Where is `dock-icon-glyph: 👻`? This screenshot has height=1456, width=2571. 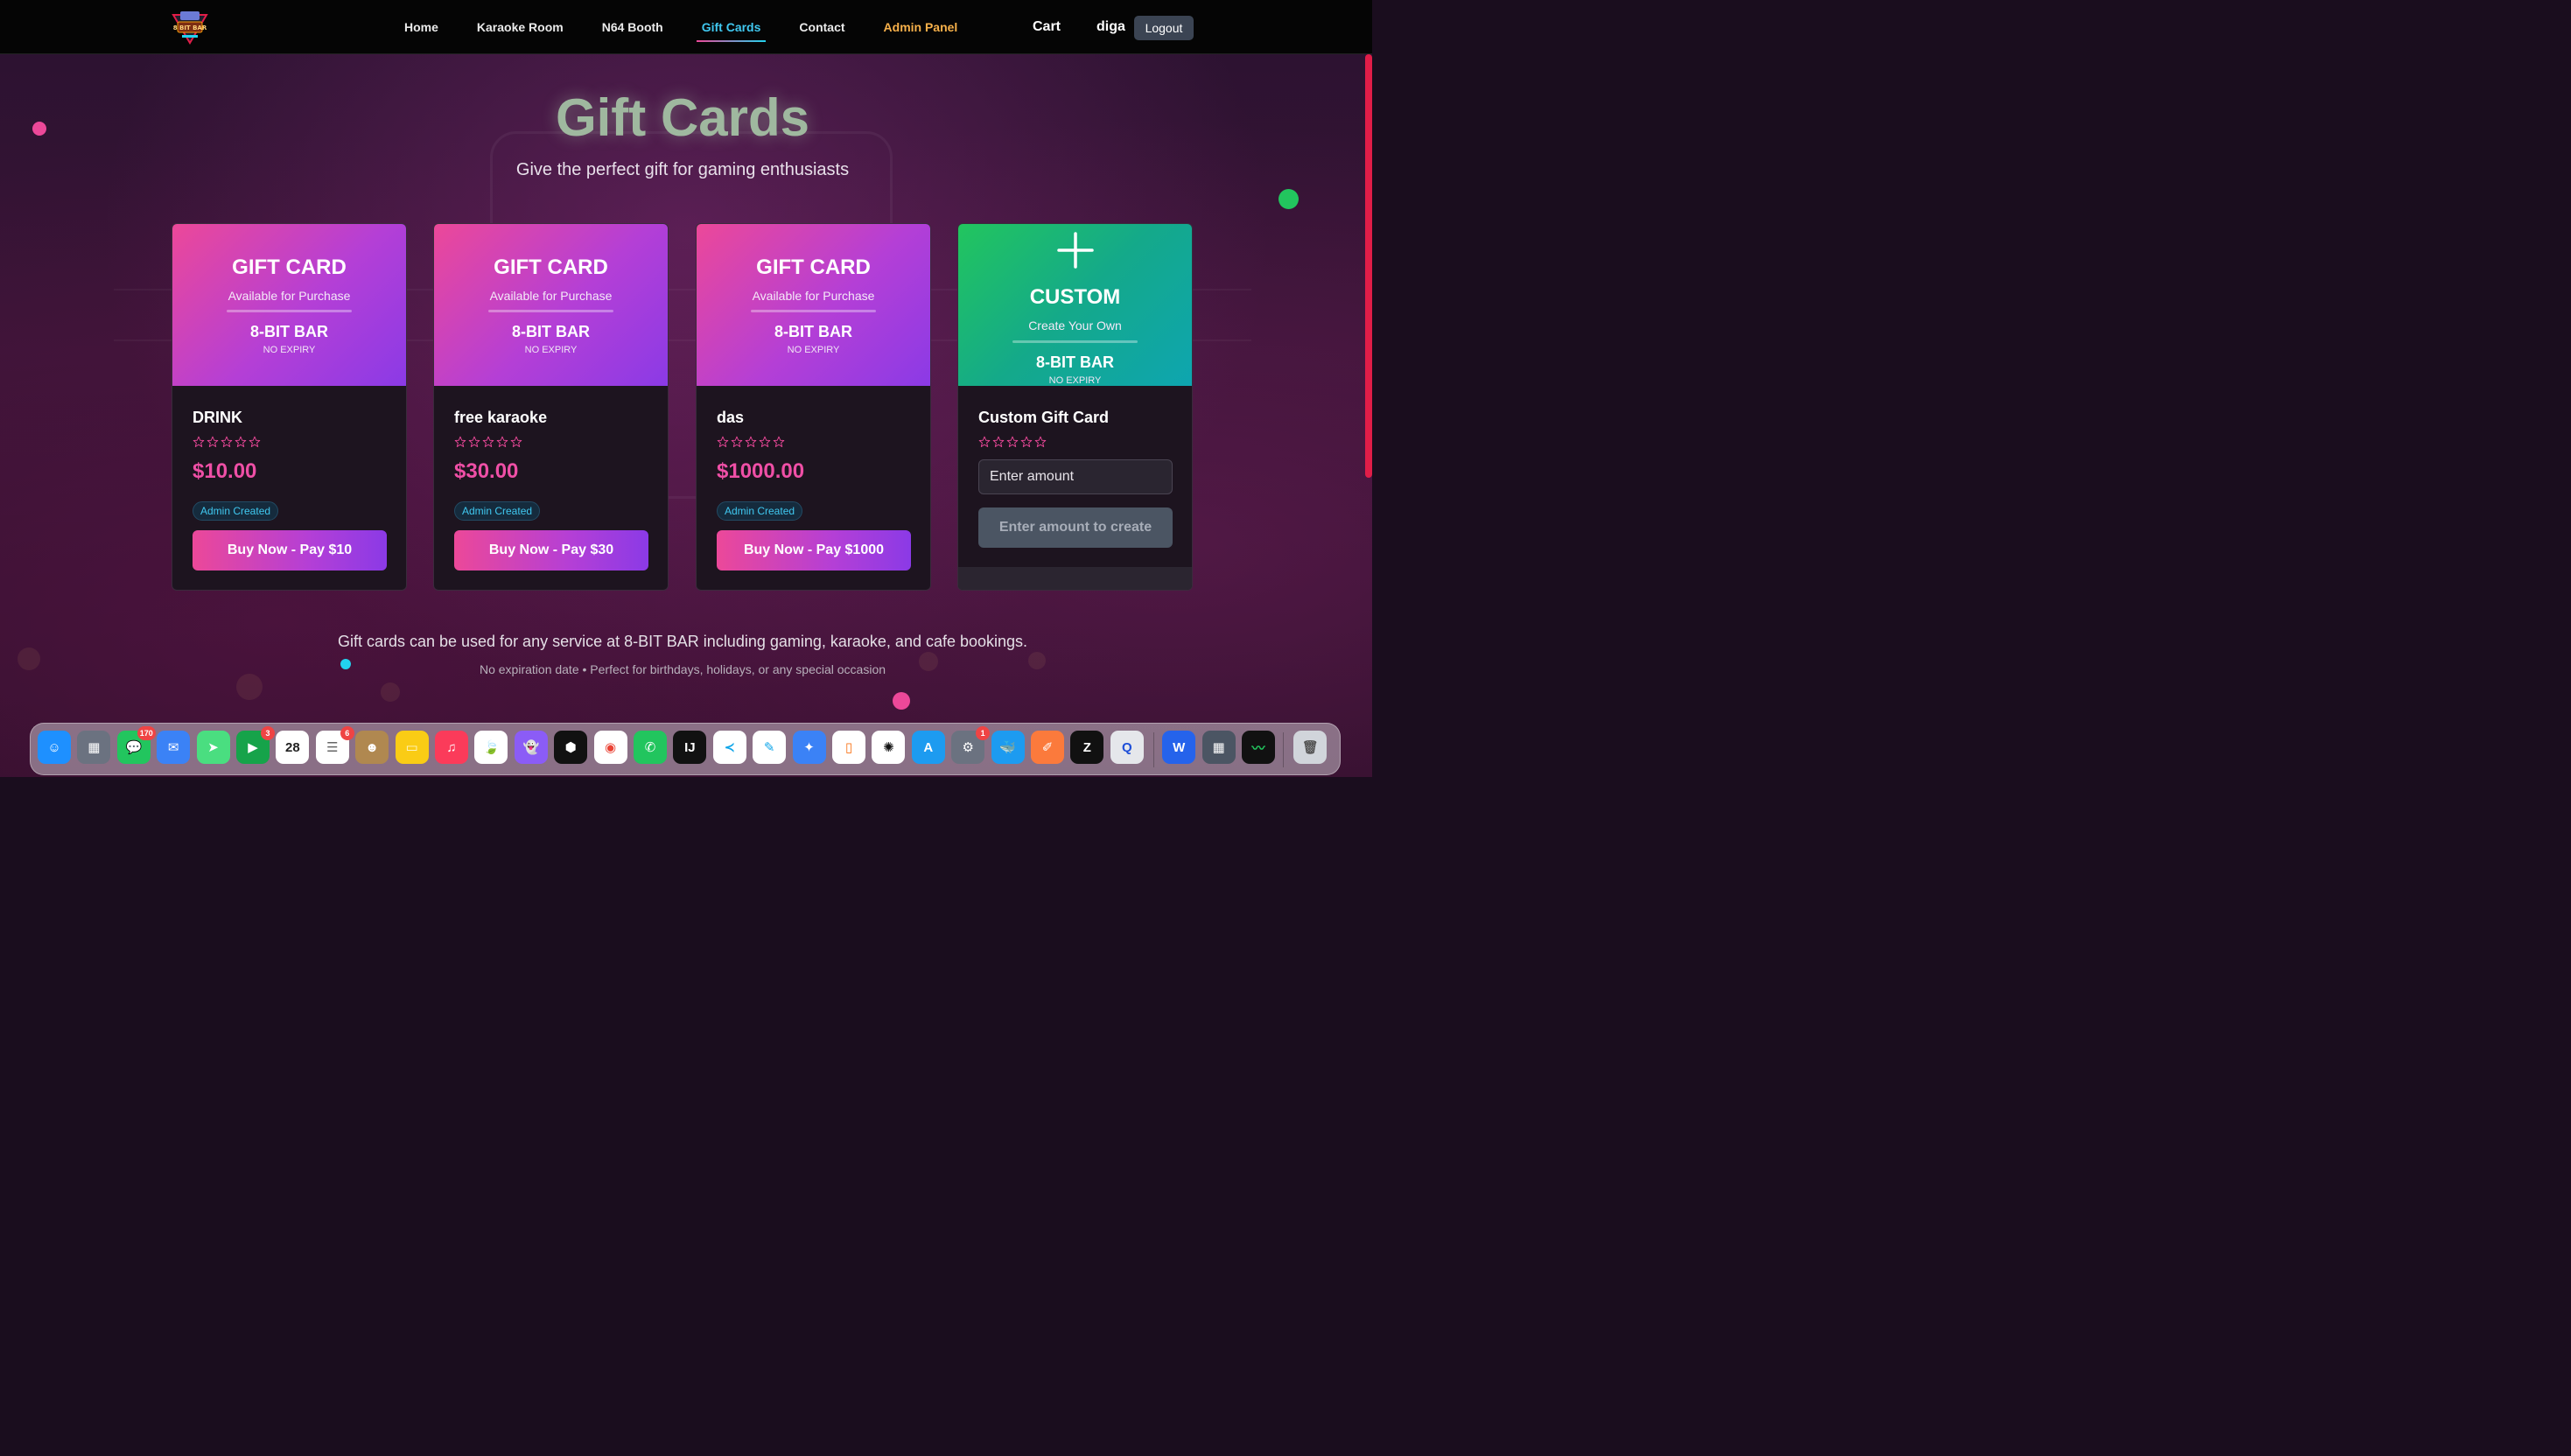 dock-icon-glyph: 👻 is located at coordinates (531, 747).